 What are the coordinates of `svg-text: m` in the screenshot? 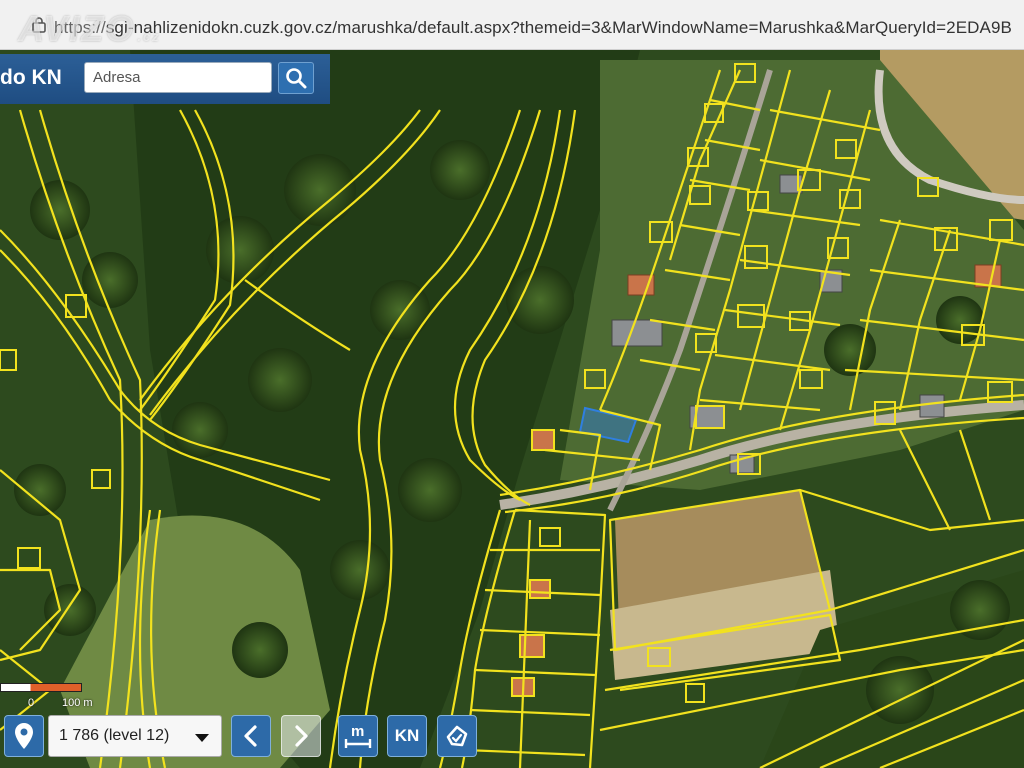 It's located at (357, 731).